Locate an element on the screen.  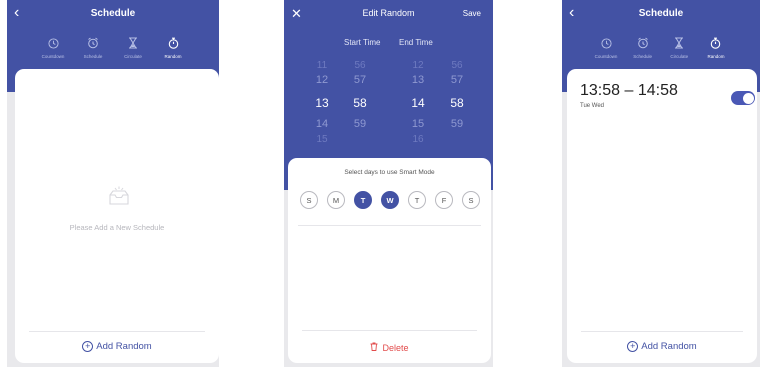
days-sheet: Select days to use Smart Mode Delete is located at coordinates (389, 260).